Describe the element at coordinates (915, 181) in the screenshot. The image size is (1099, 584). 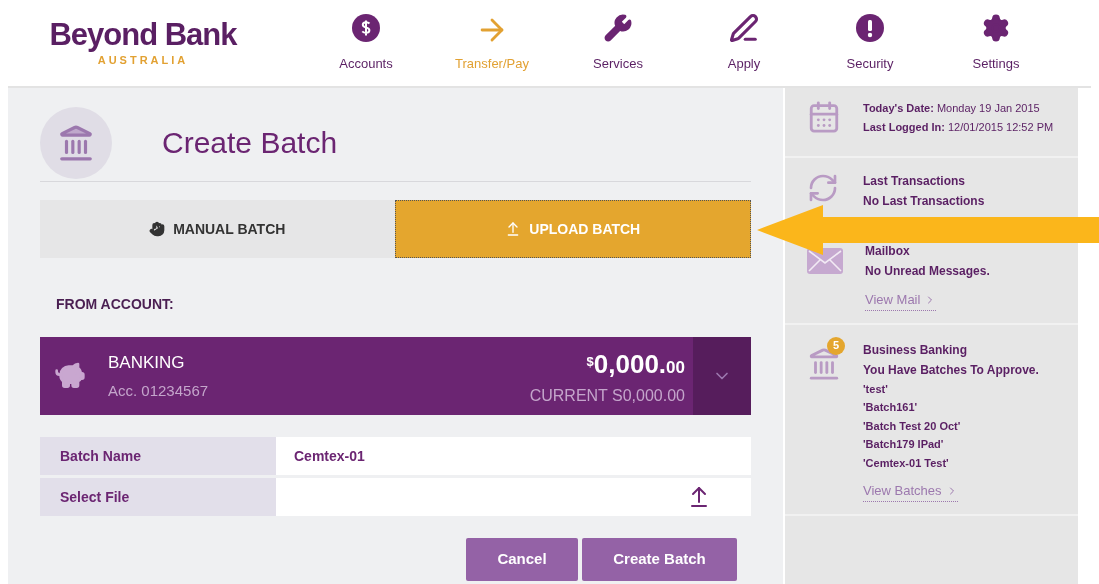
I see `section-title: Last Transactions` at that location.